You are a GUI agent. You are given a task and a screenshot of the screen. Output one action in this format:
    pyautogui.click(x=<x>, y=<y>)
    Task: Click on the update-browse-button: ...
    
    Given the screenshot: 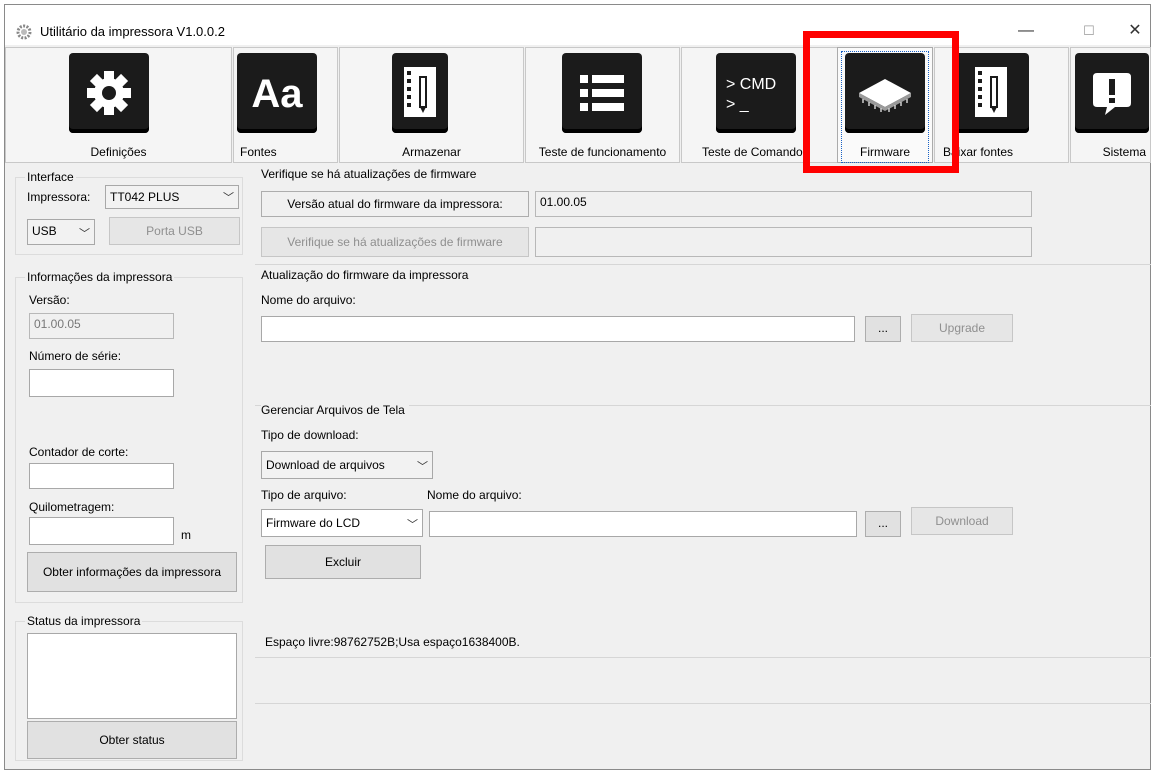 What is the action you would take?
    pyautogui.click(x=883, y=329)
    